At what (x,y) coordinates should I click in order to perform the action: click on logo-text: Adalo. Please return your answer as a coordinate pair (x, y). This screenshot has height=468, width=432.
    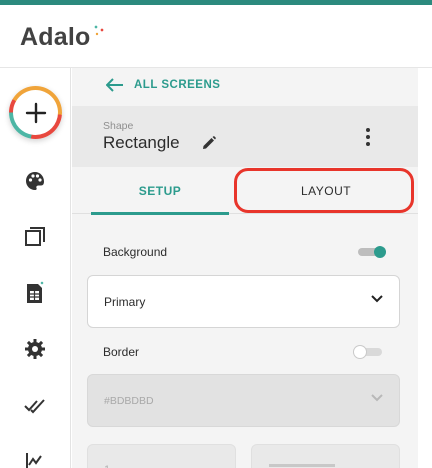
    Looking at the image, I should click on (55, 37).